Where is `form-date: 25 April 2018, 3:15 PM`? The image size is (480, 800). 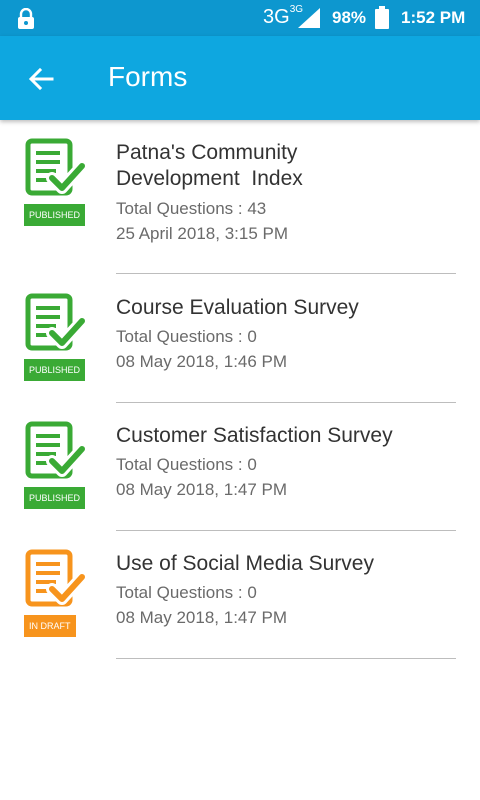 form-date: 25 April 2018, 3:15 PM is located at coordinates (202, 233).